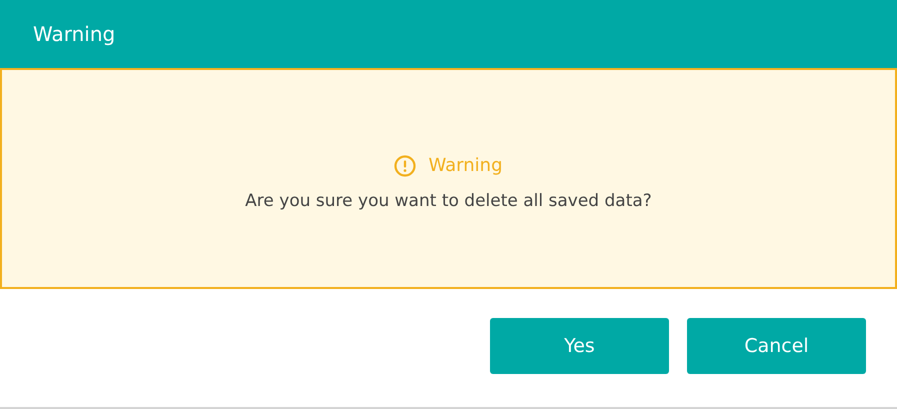 The image size is (897, 409). What do you see at coordinates (448, 200) in the screenshot?
I see `alert-message: Are you sure you want to delete all saved data?` at bounding box center [448, 200].